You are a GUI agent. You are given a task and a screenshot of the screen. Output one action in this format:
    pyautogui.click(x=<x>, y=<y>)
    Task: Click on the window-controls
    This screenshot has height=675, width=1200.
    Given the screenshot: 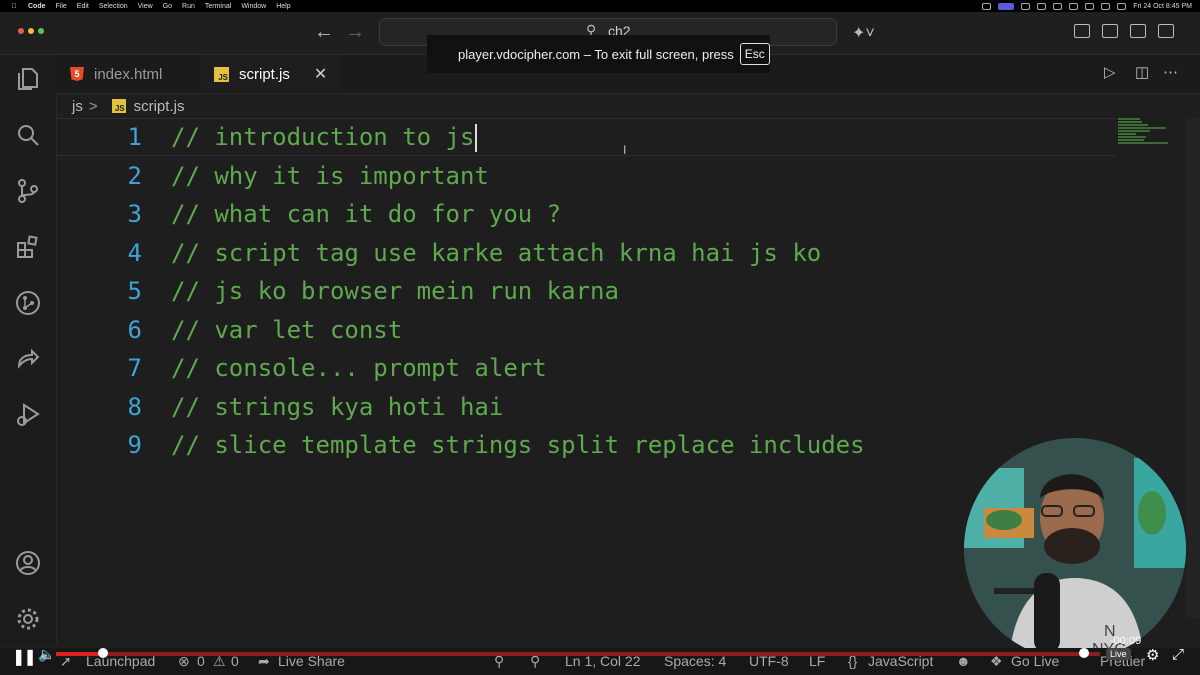 What is the action you would take?
    pyautogui.click(x=31, y=31)
    